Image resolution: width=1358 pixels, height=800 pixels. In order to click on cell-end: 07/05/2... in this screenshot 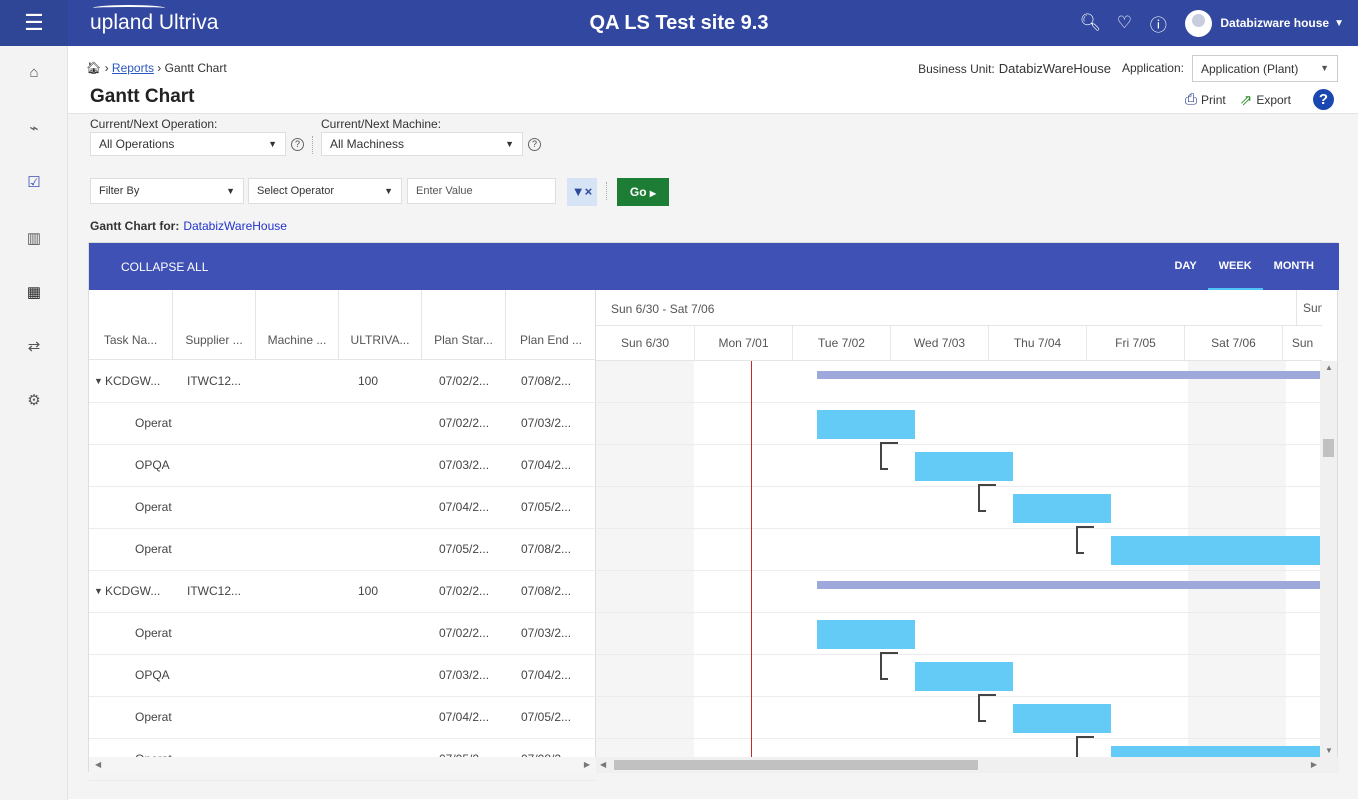, I will do `click(546, 507)`.